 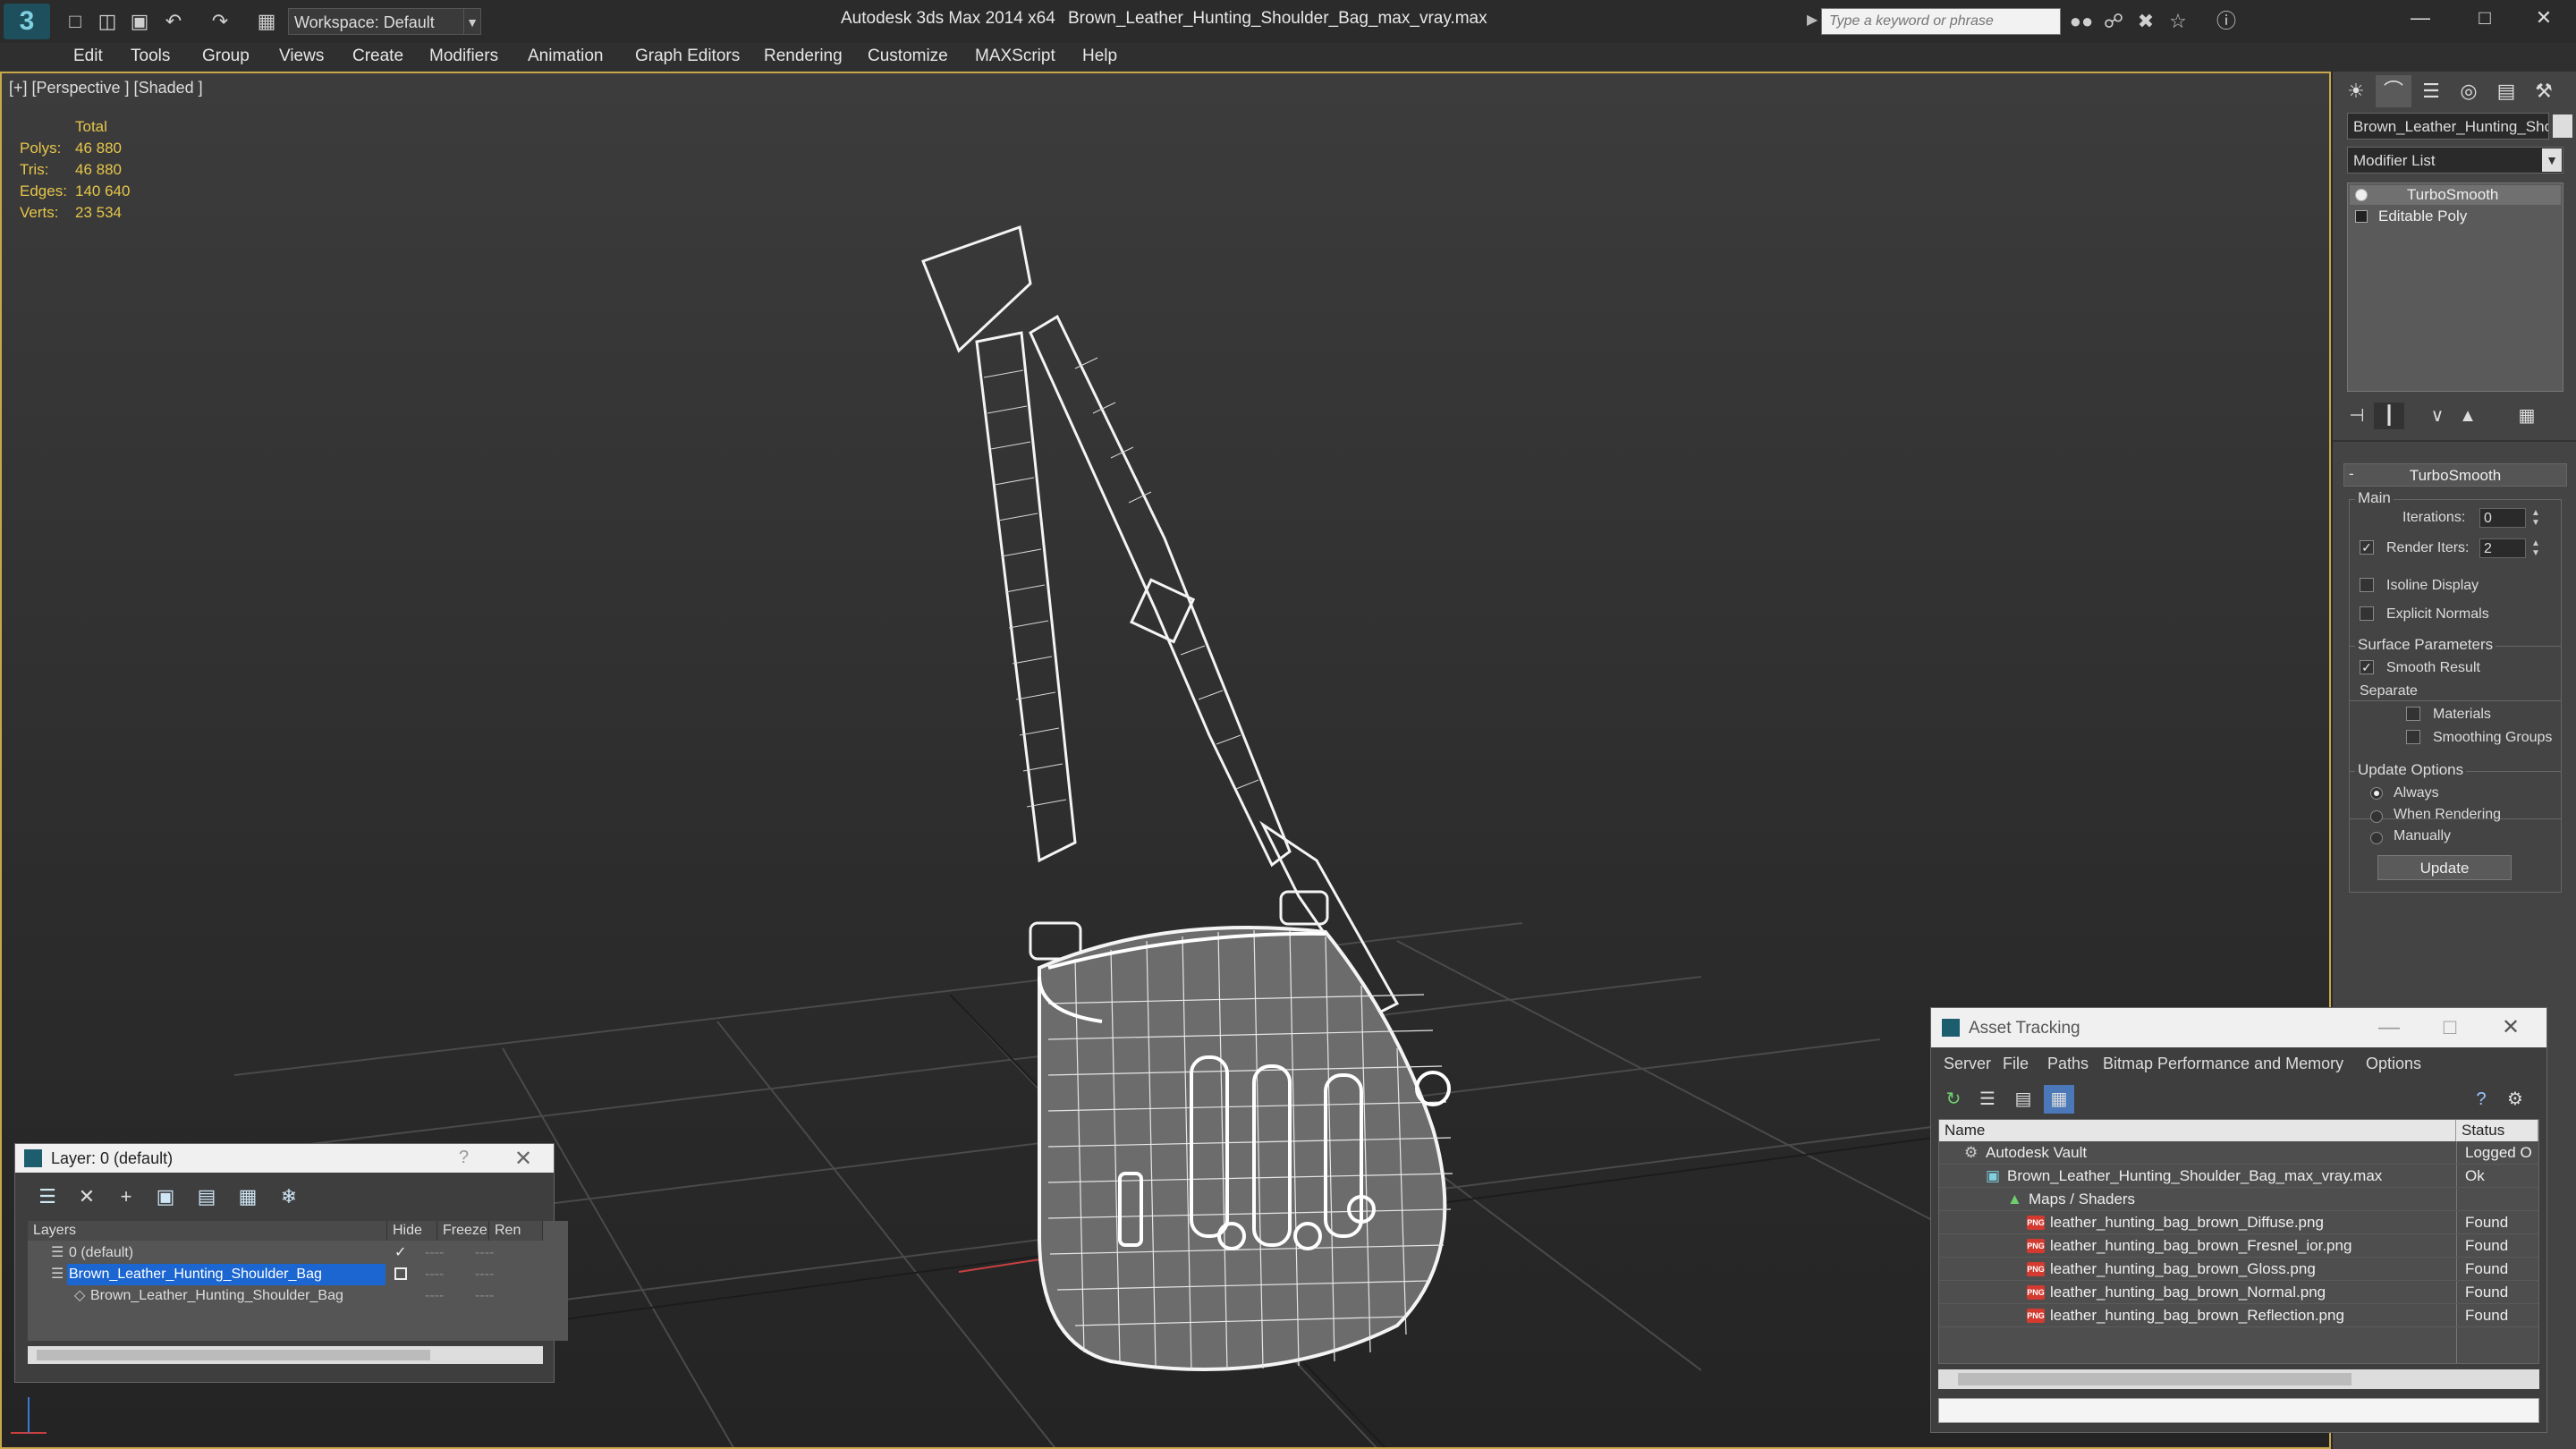 I want to click on table-row: ⚙ Autodesk Vault Logged O, so click(x=2238, y=1153).